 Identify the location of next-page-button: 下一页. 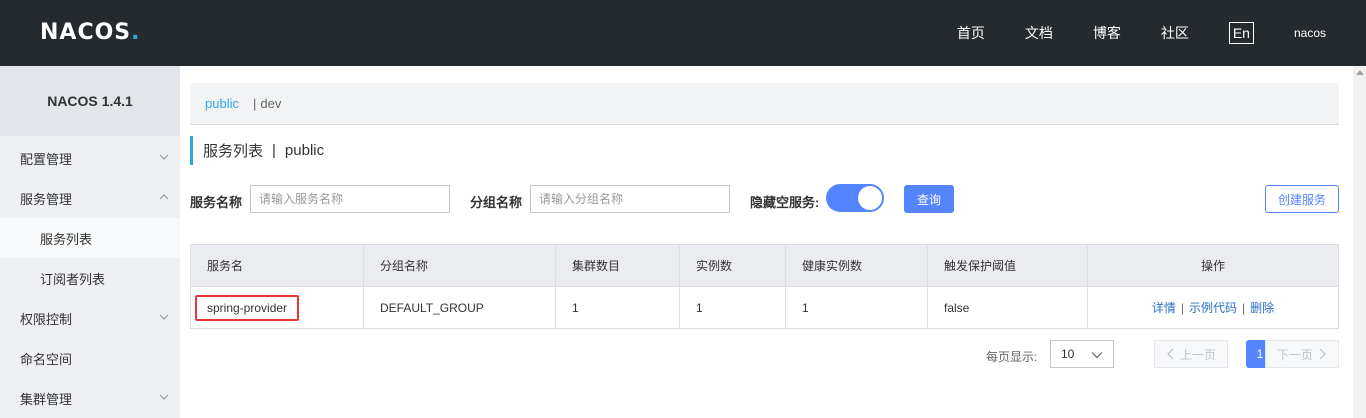
(1302, 354).